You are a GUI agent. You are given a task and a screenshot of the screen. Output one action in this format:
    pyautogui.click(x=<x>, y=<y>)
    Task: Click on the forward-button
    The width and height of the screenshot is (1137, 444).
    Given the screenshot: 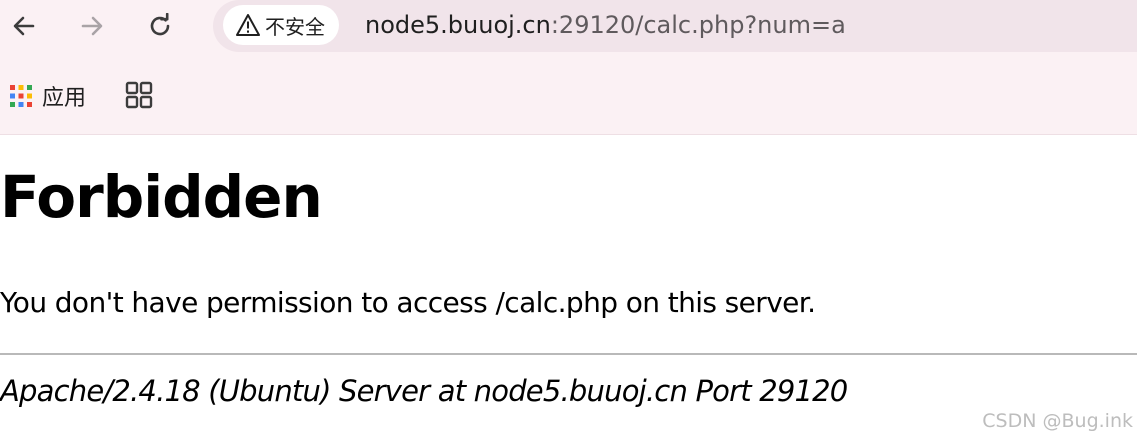 What is the action you would take?
    pyautogui.click(x=92, y=26)
    